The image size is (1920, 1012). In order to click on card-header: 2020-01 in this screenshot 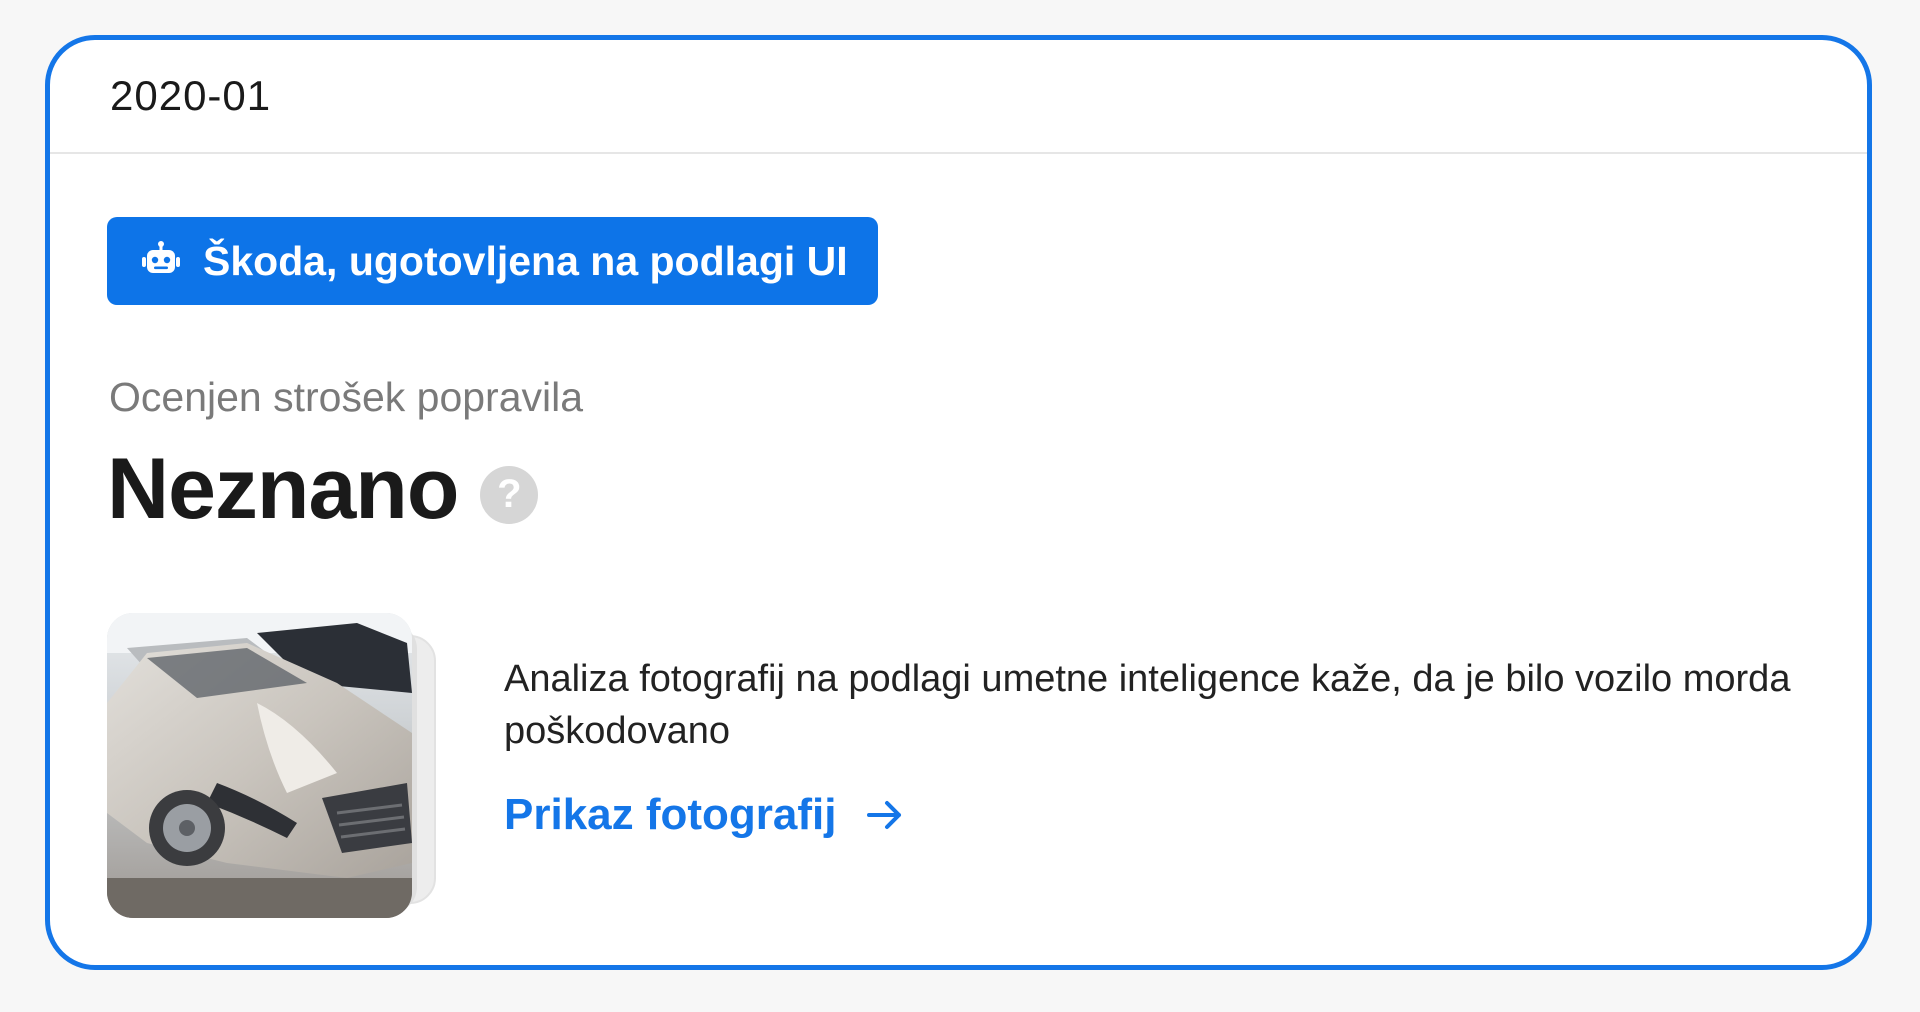, I will do `click(958, 97)`.